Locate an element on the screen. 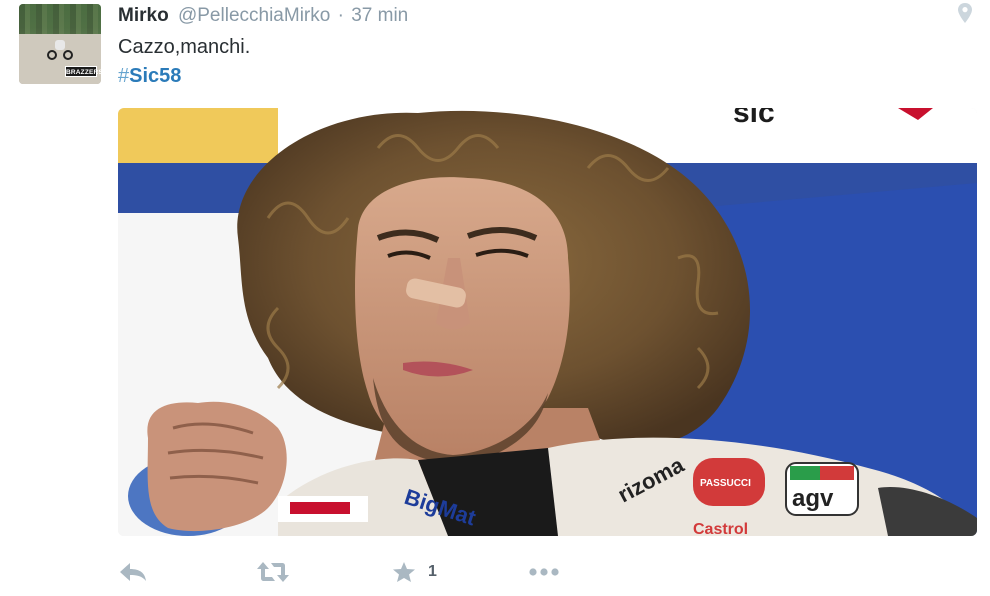 This screenshot has height=596, width=990. banner-text: sic is located at coordinates (754, 118).